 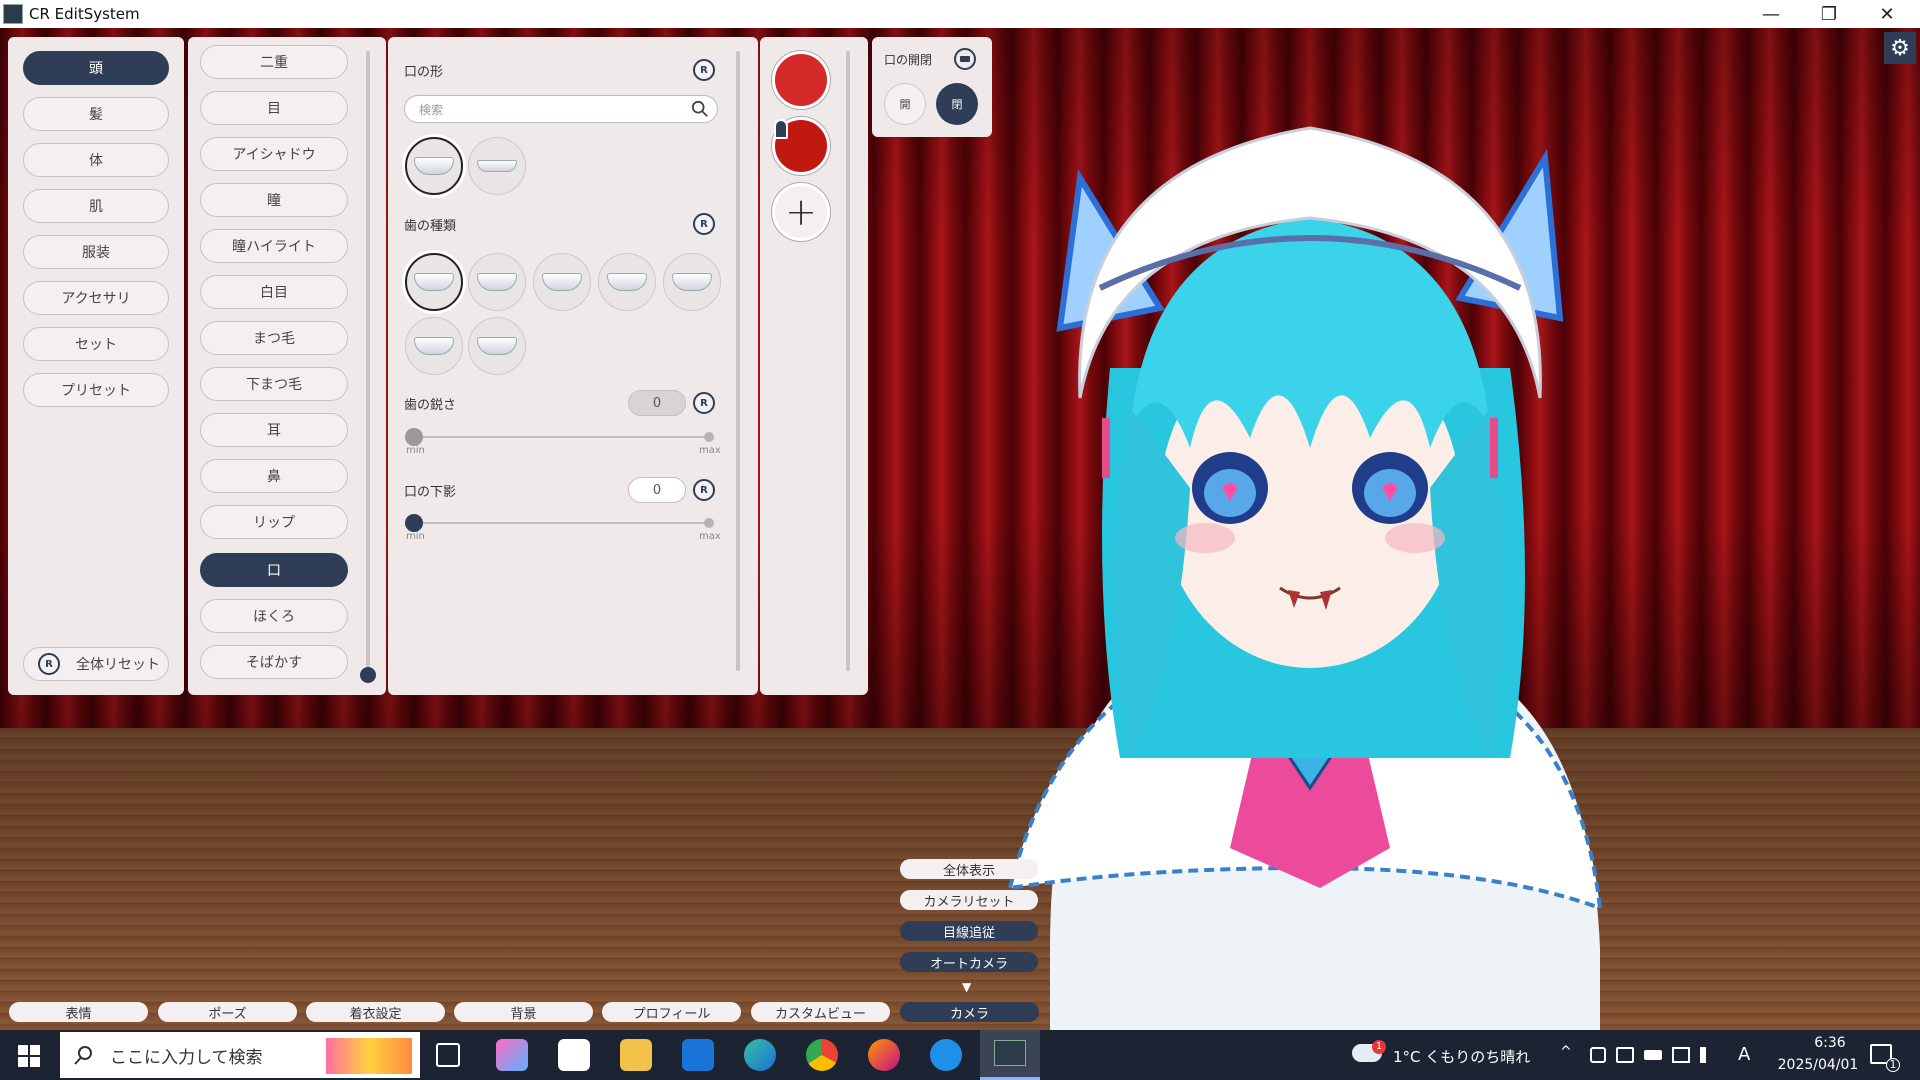 I want to click on battery-icon, so click(x=1653, y=1055).